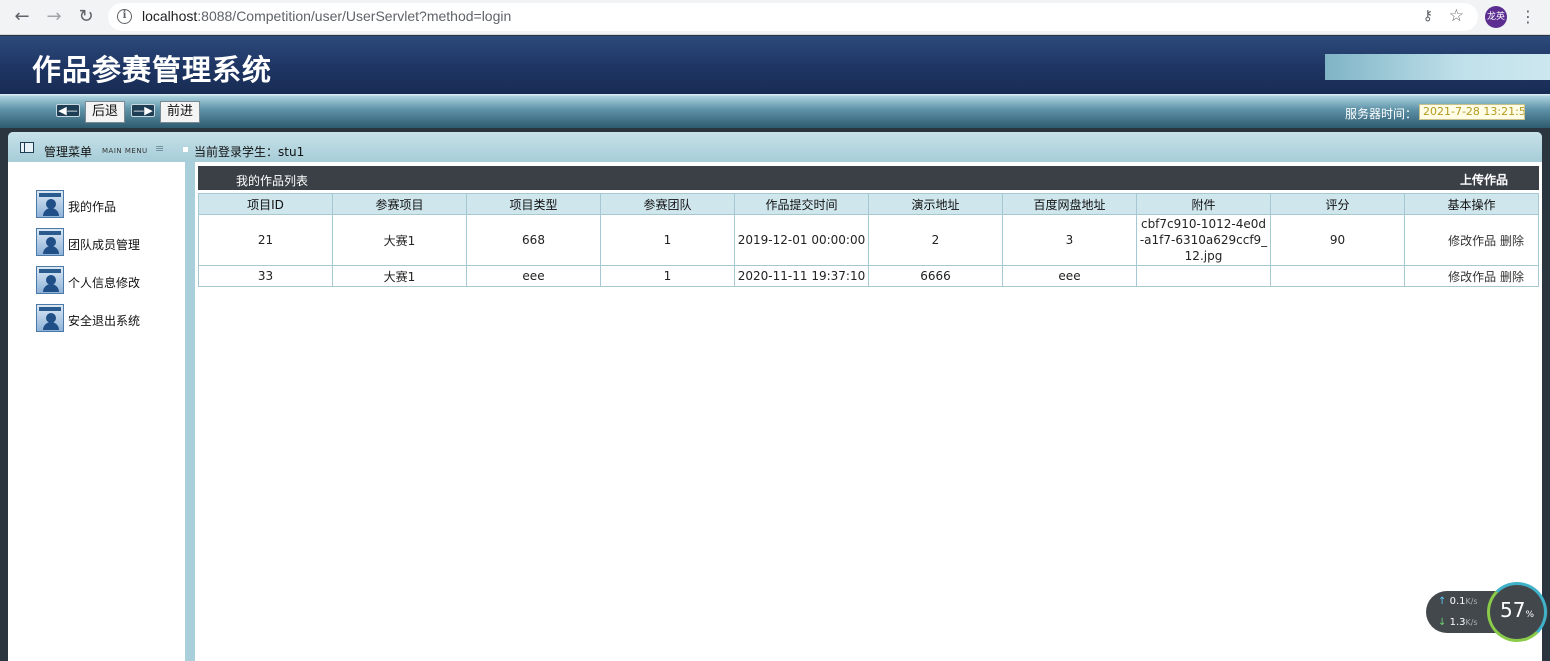 The width and height of the screenshot is (1550, 661). Describe the element at coordinates (801, 276) in the screenshot. I see `cell-submit-time: 2020-11-11 19:37:10` at that location.